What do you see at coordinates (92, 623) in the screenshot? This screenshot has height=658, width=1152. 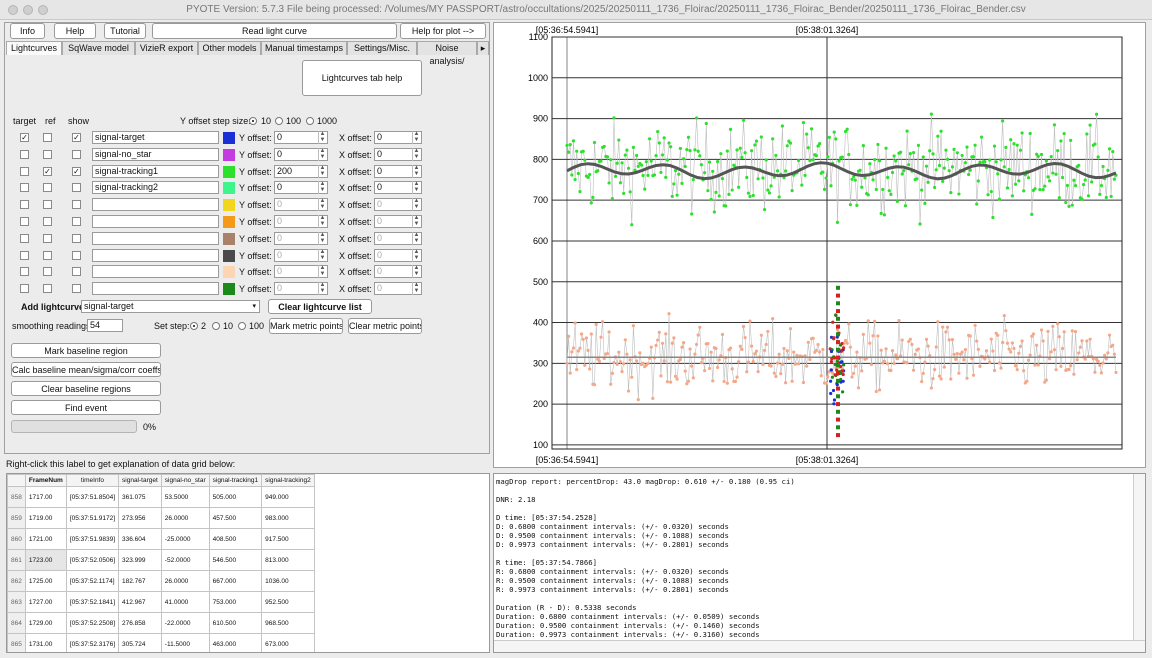 I see `grid-cell: [05:37:52.2508]` at bounding box center [92, 623].